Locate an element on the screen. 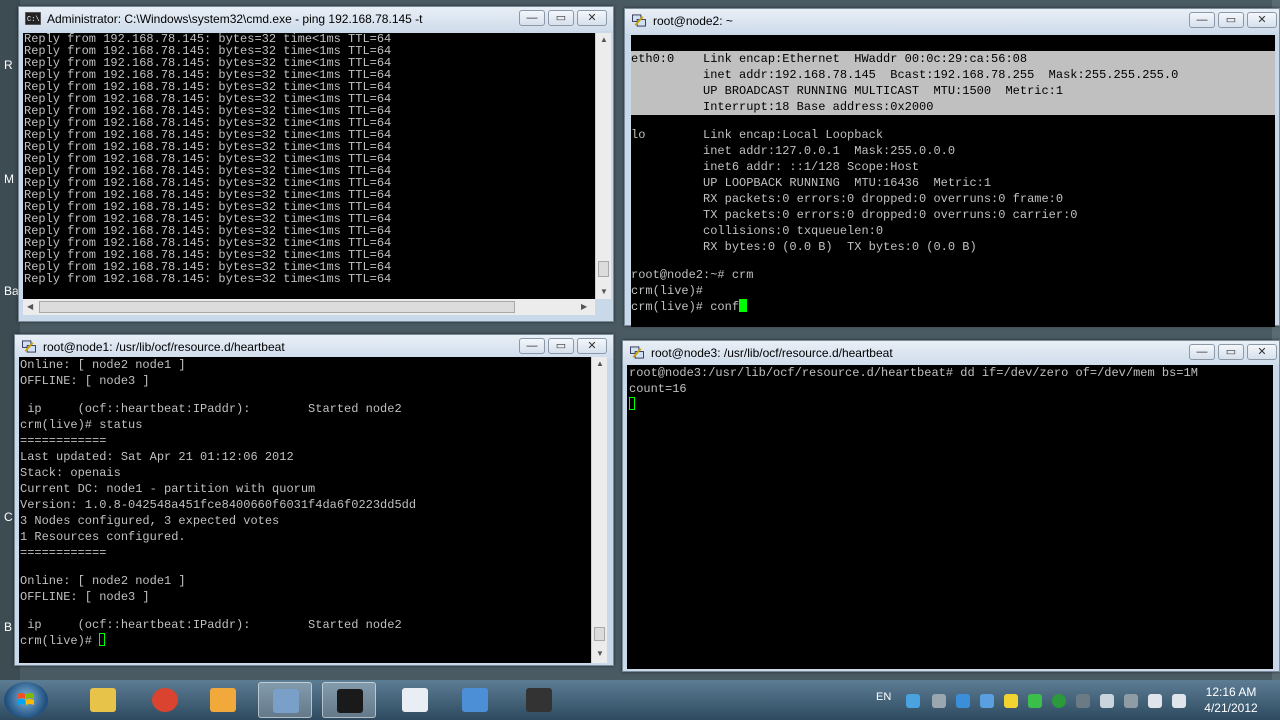 The height and width of the screenshot is (720, 1280). node1-vertical-scrollbar: ▲ ▼ is located at coordinates (599, 510).